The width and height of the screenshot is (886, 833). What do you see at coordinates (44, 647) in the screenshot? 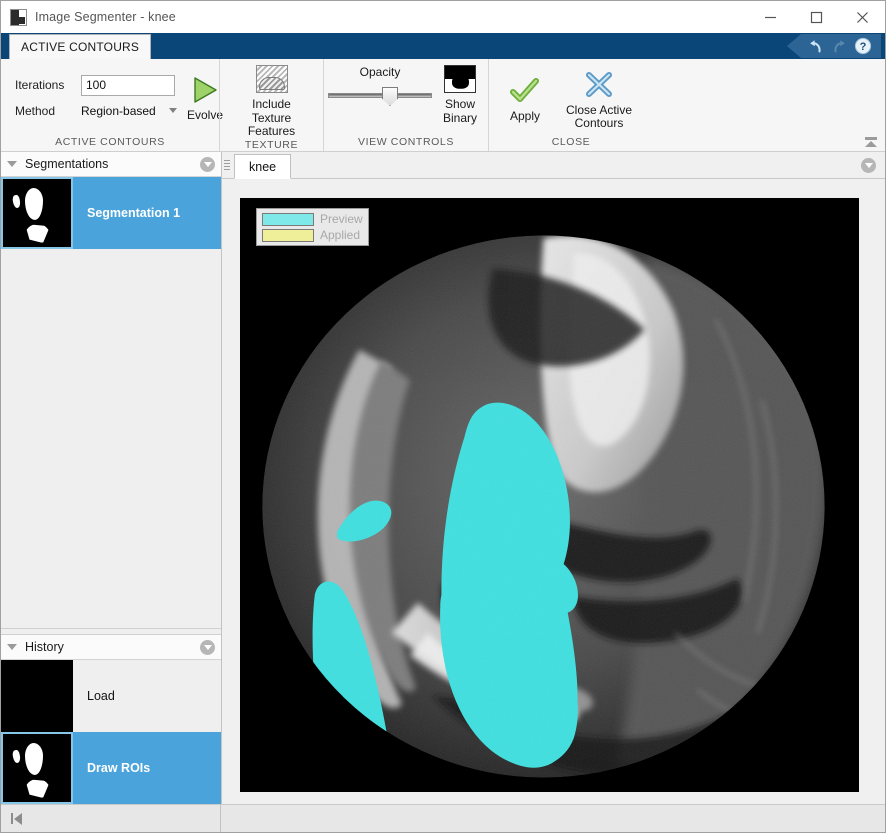
I see `history-panel-title: History` at bounding box center [44, 647].